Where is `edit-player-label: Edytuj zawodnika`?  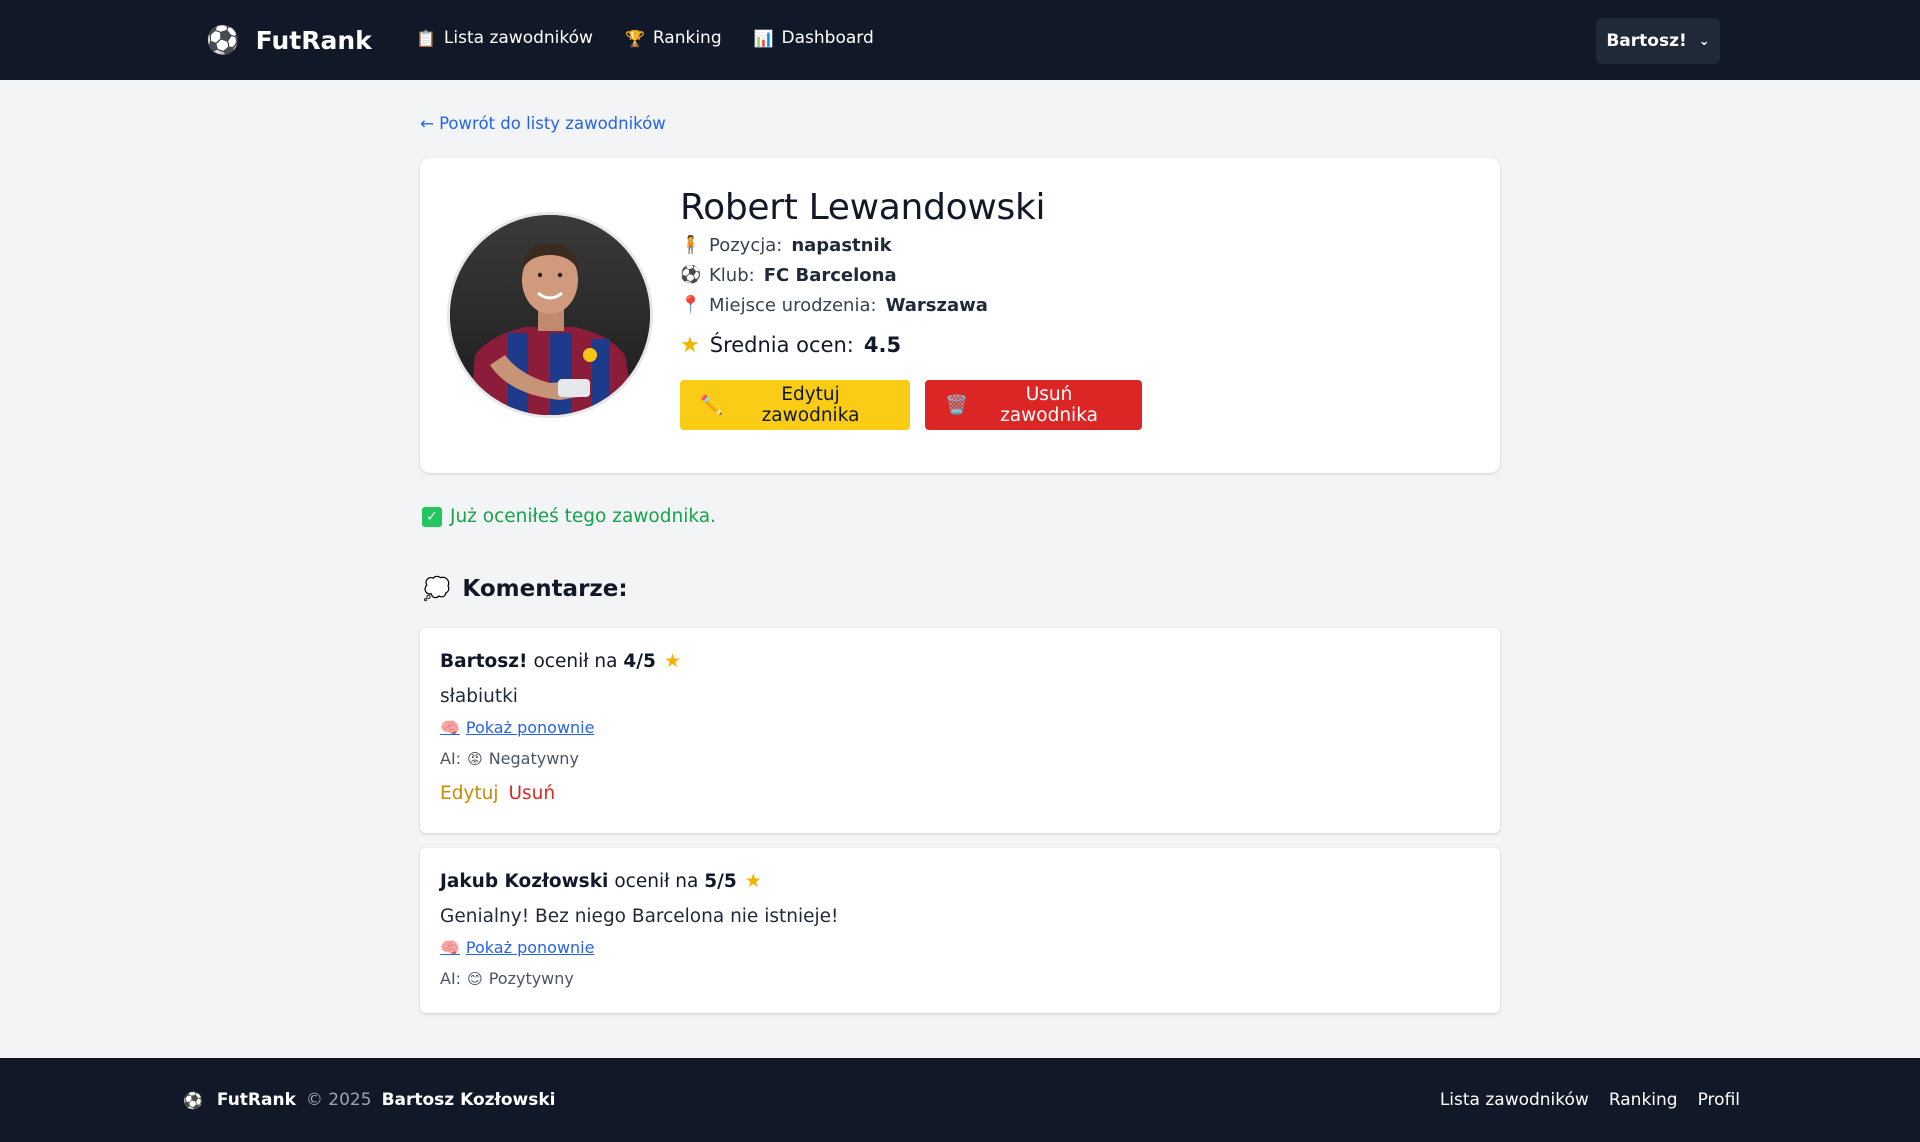
edit-player-label: Edytuj zawodnika is located at coordinates (810, 405).